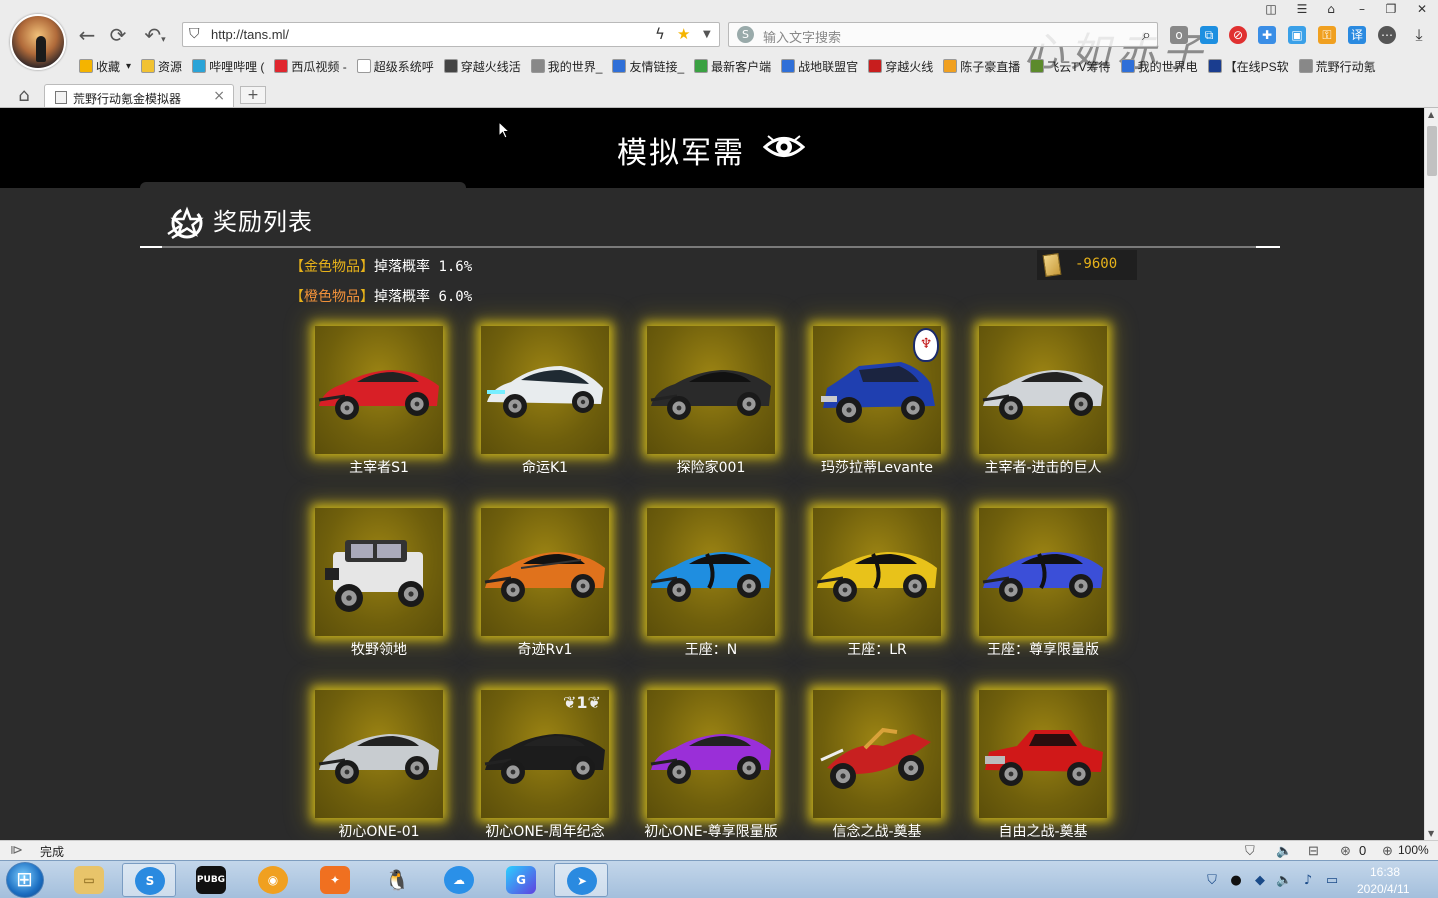  I want to click on window-icon: ▣, so click(1297, 35).